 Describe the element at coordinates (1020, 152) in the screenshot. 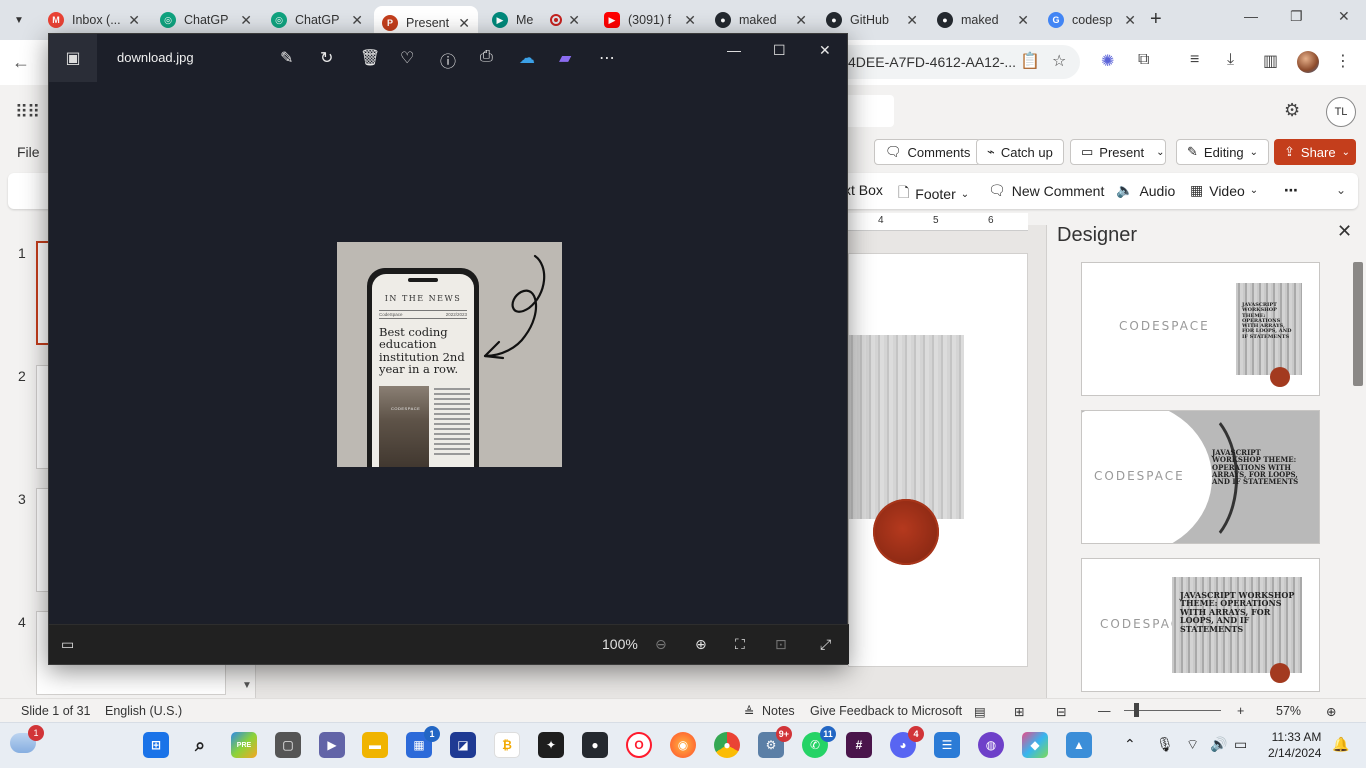

I see `catchup-button: ⌁ Catch up` at that location.